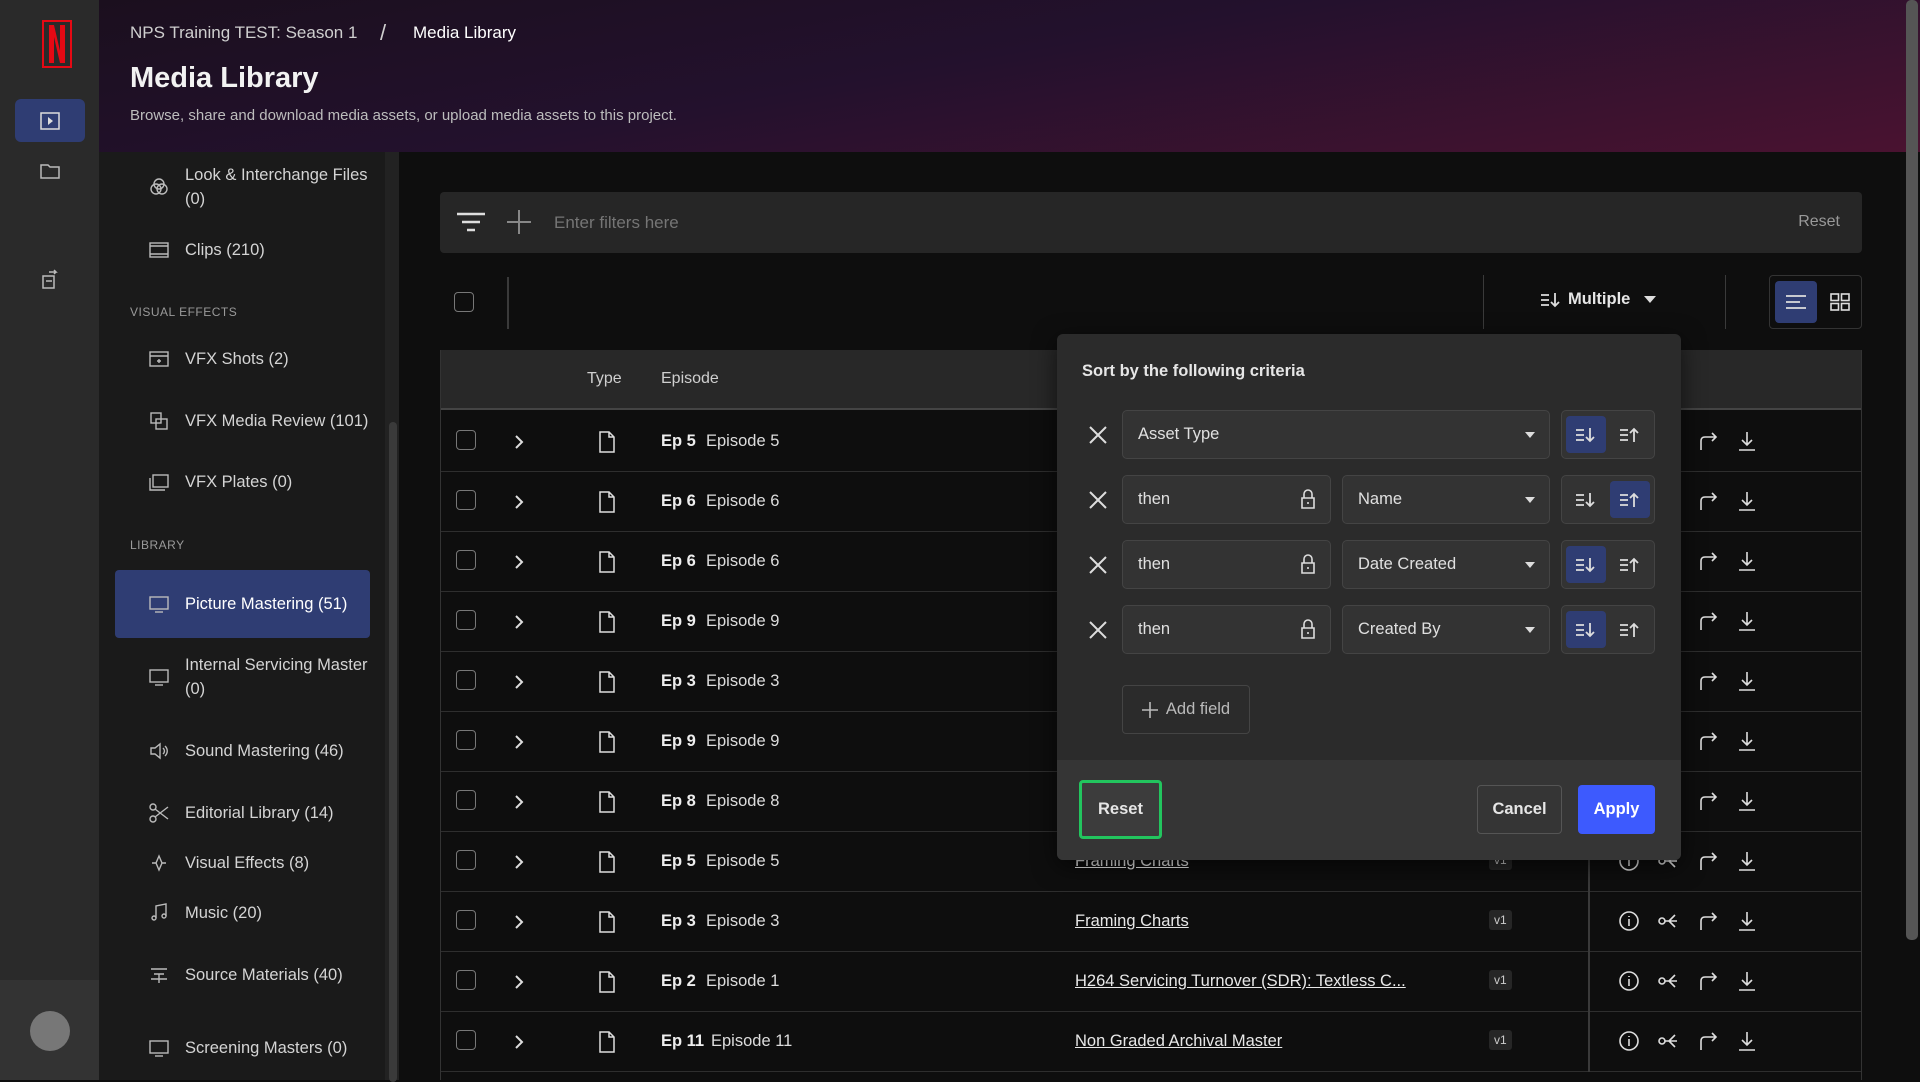 This screenshot has height=1082, width=1920. What do you see at coordinates (243, 33) in the screenshot?
I see `breadcrumb-parent: NPS Training TEST: Season 1` at bounding box center [243, 33].